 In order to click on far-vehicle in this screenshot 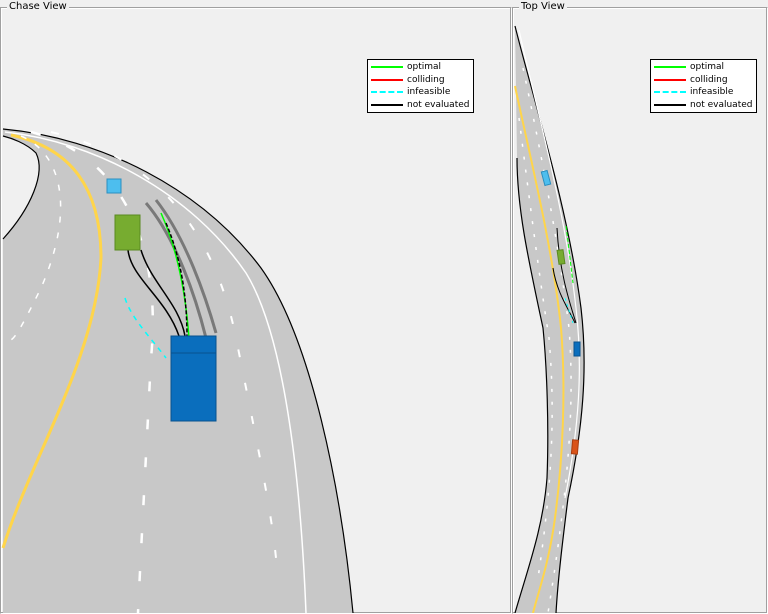, I will do `click(114, 186)`.